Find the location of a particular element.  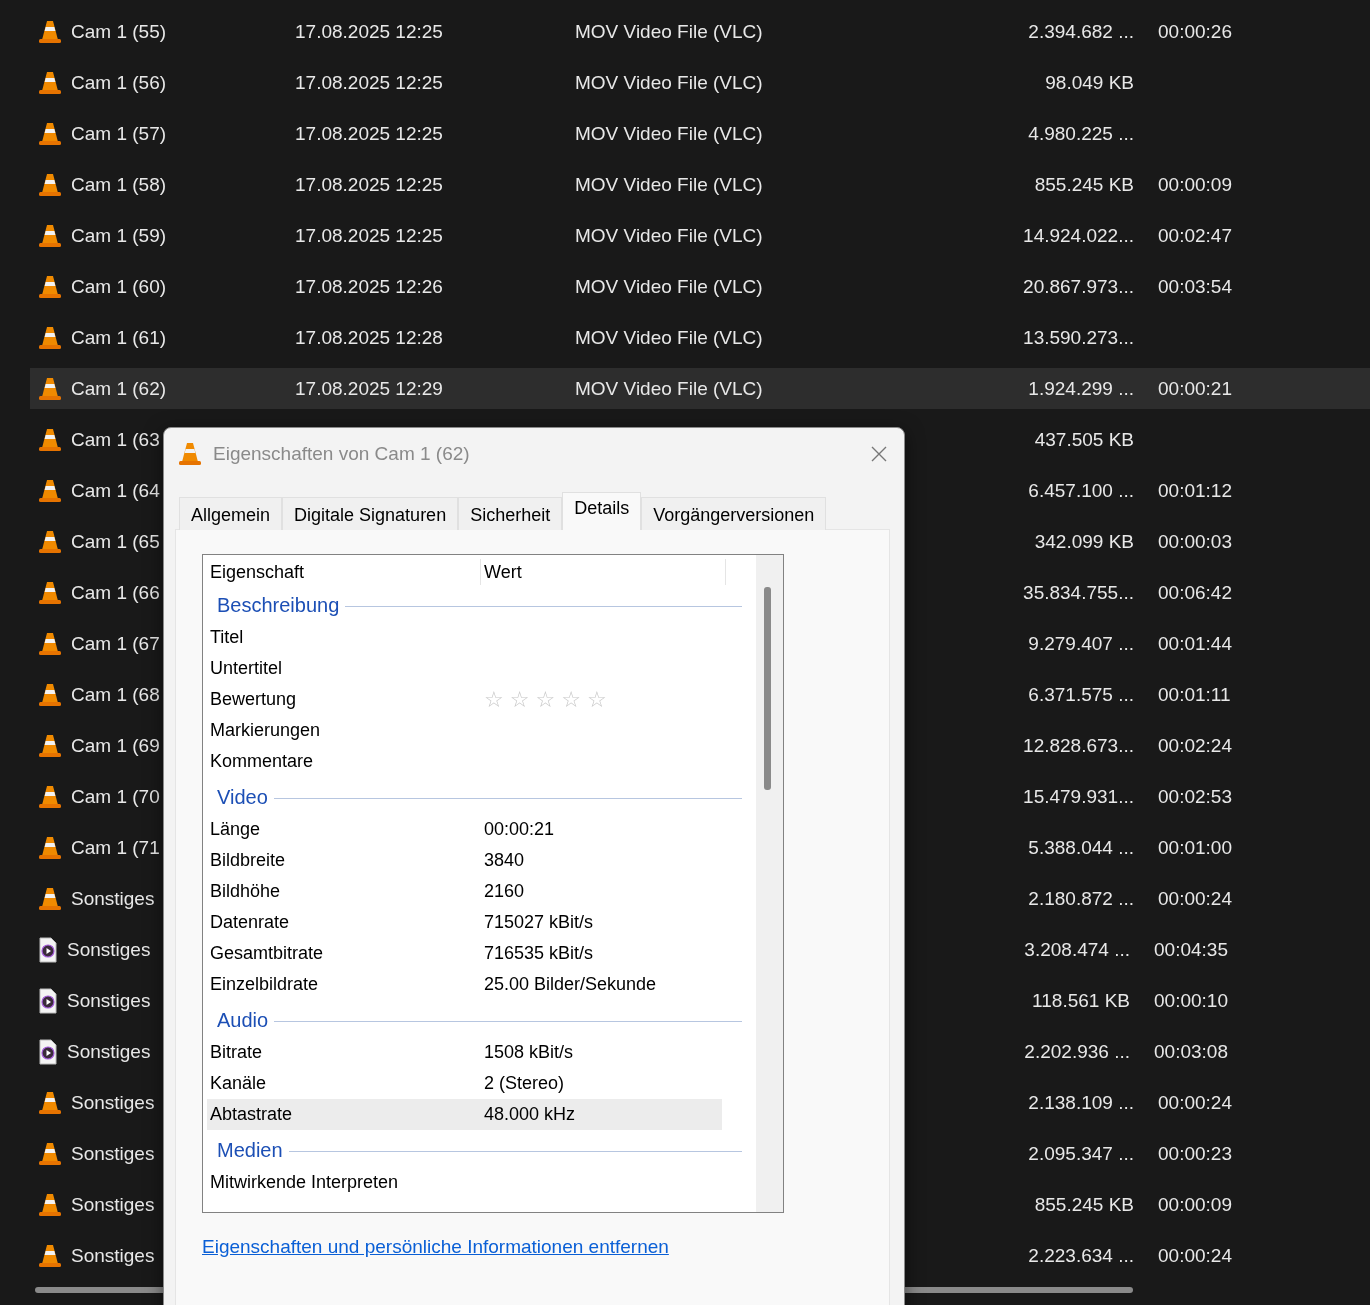

file-length: 00:02:53 is located at coordinates (1195, 796).